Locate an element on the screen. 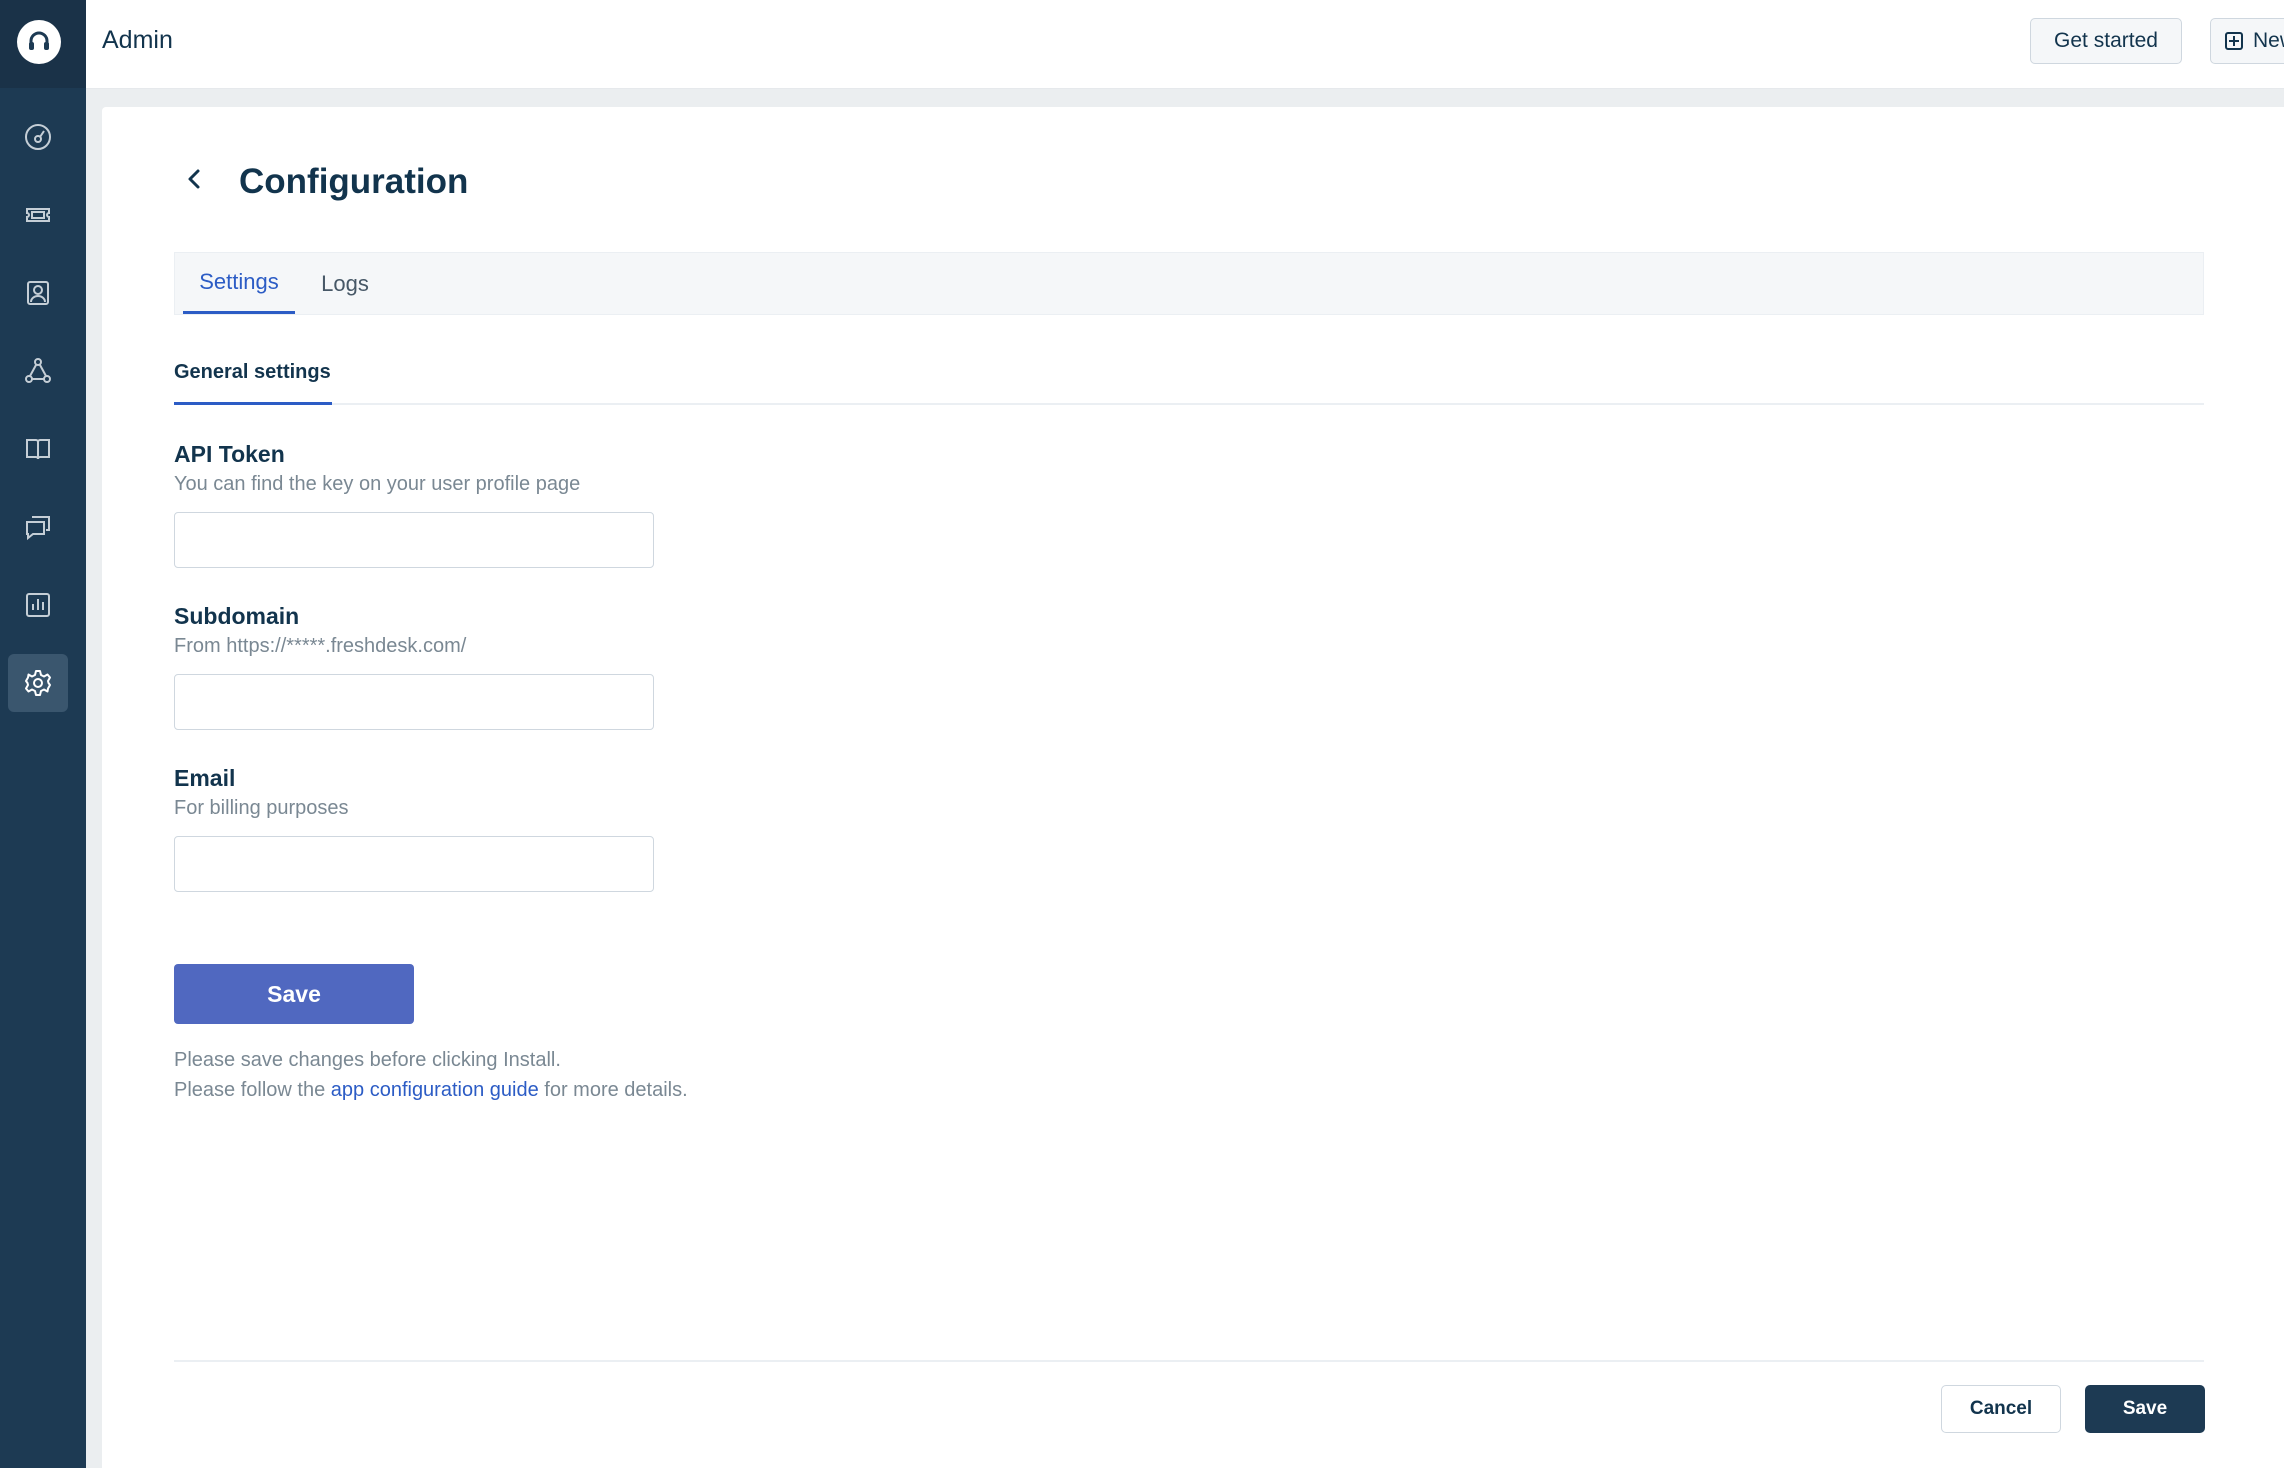  guide-note-prefix: Please follow the is located at coordinates (252, 1090).